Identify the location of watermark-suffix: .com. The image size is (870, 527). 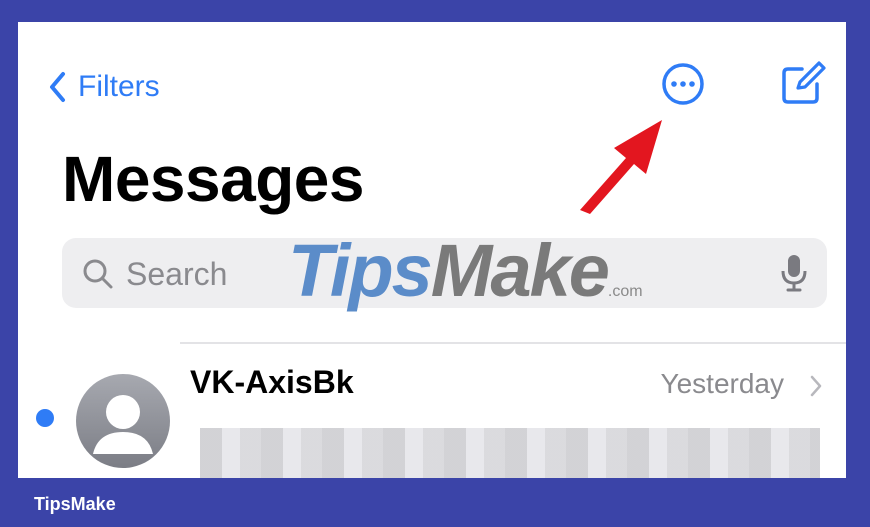
(625, 291).